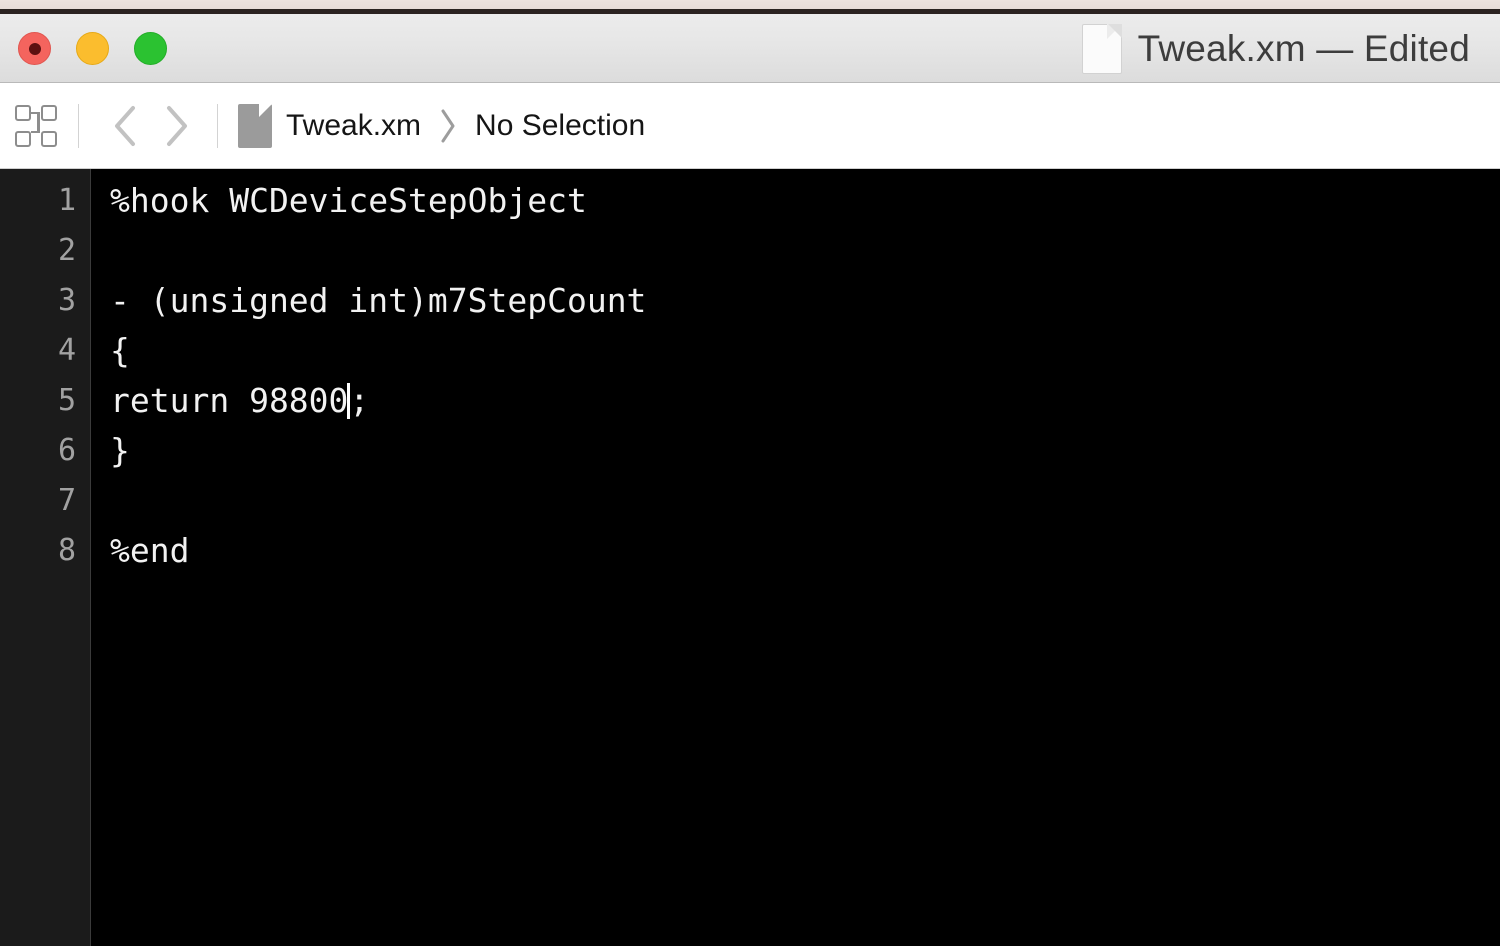 This screenshot has height=946, width=1500. I want to click on desktop-background-strip, so click(750, 4).